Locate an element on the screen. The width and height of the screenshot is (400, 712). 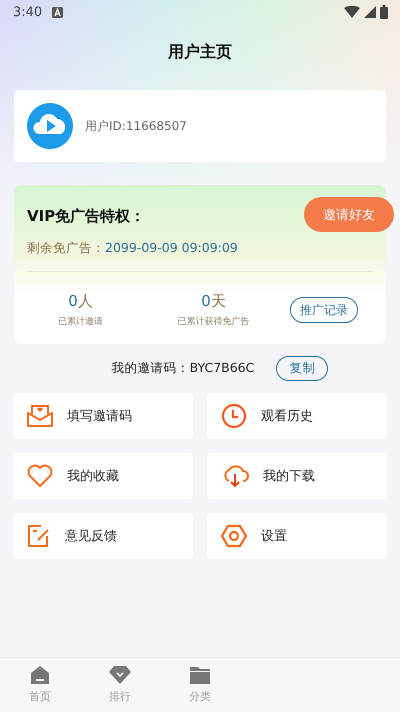
copy-button: 复制 is located at coordinates (302, 368).